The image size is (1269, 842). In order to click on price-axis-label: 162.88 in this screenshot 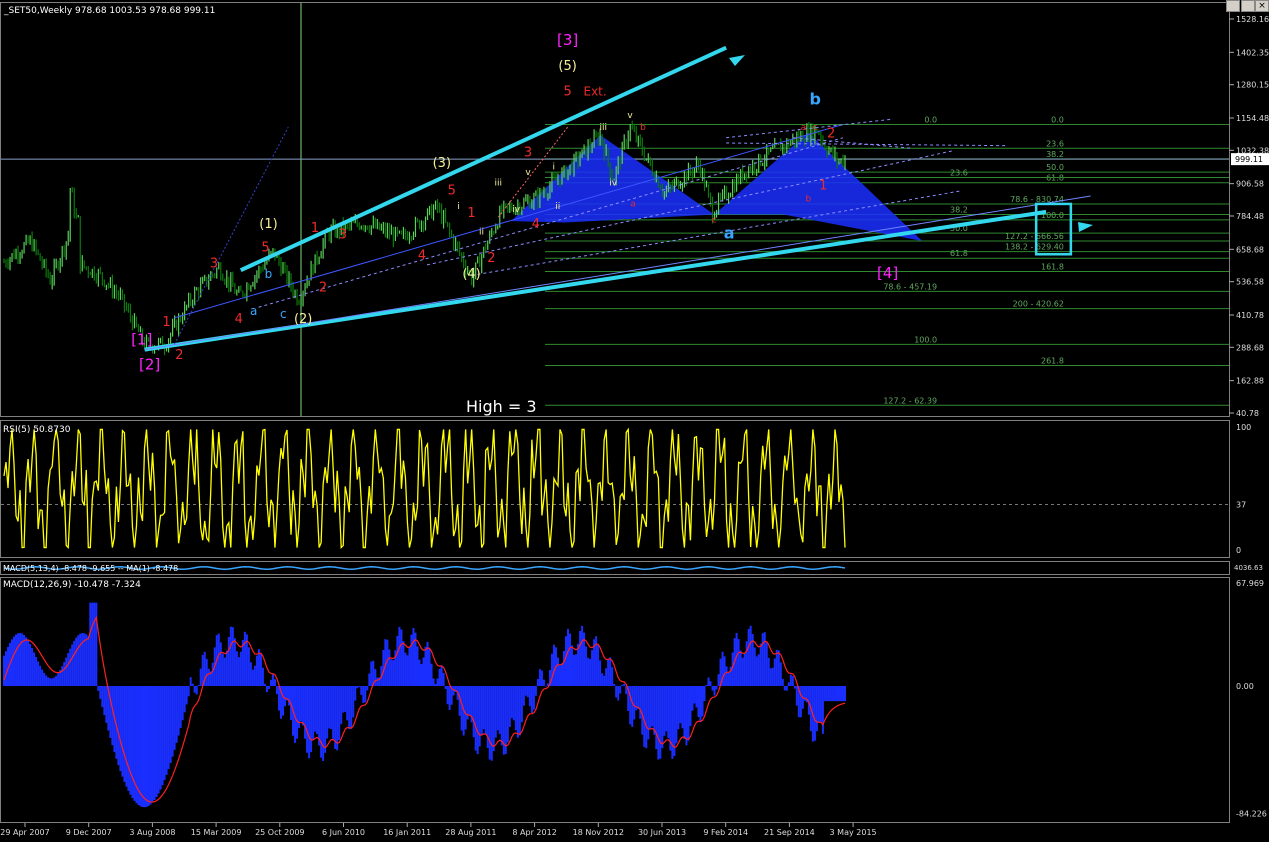, I will do `click(1250, 381)`.